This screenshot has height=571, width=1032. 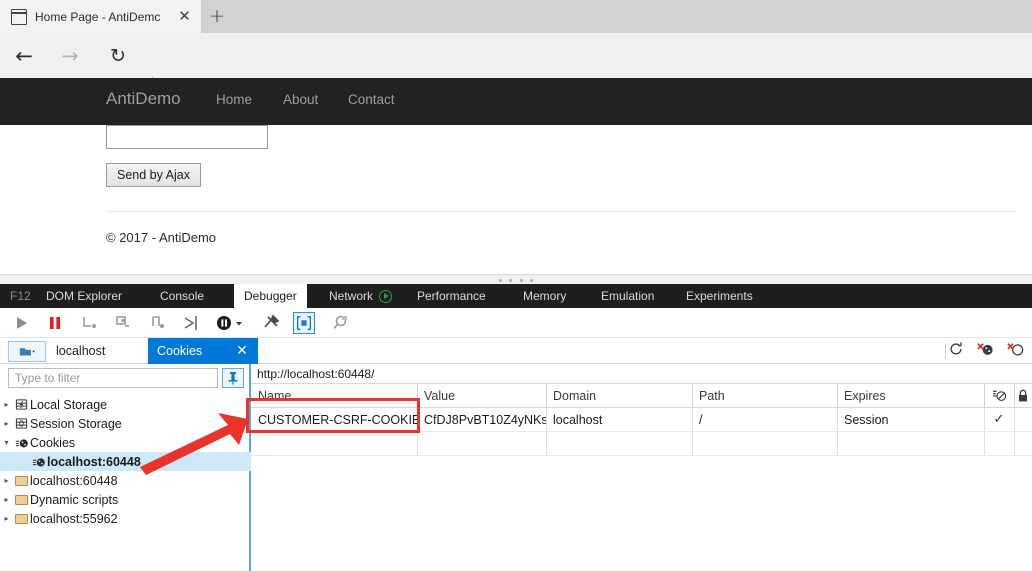 What do you see at coordinates (516, 101) in the screenshot?
I see `site-navbar: AntiDemo Home About Contact` at bounding box center [516, 101].